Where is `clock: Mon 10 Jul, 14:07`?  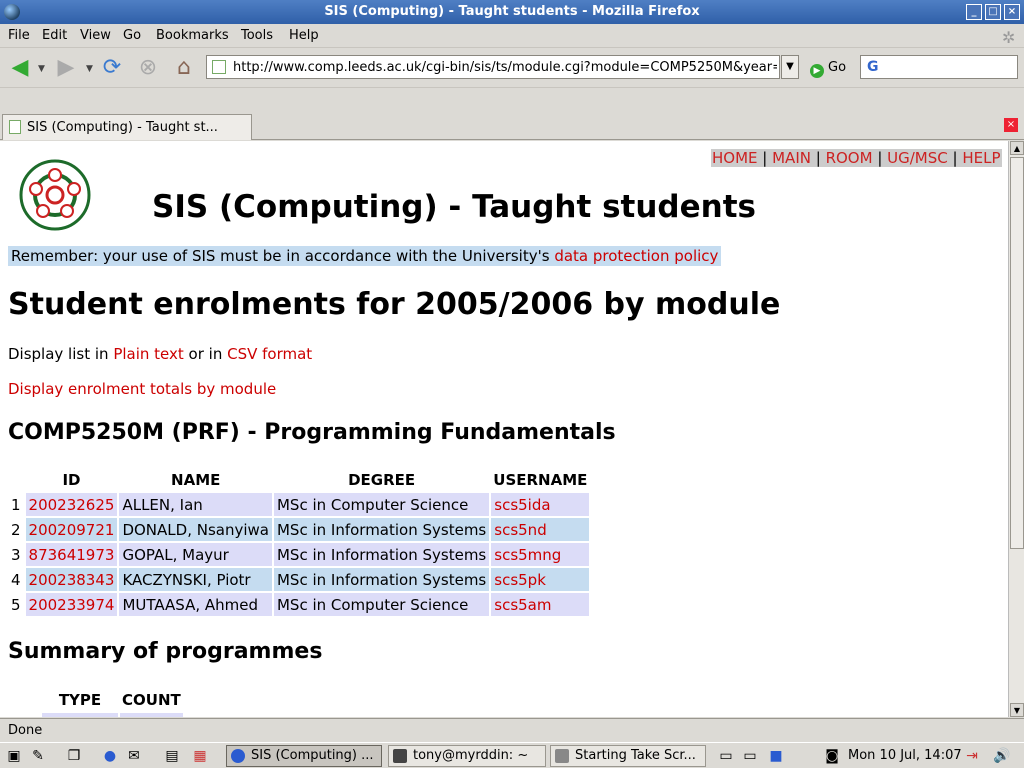 clock: Mon 10 Jul, 14:07 is located at coordinates (905, 755).